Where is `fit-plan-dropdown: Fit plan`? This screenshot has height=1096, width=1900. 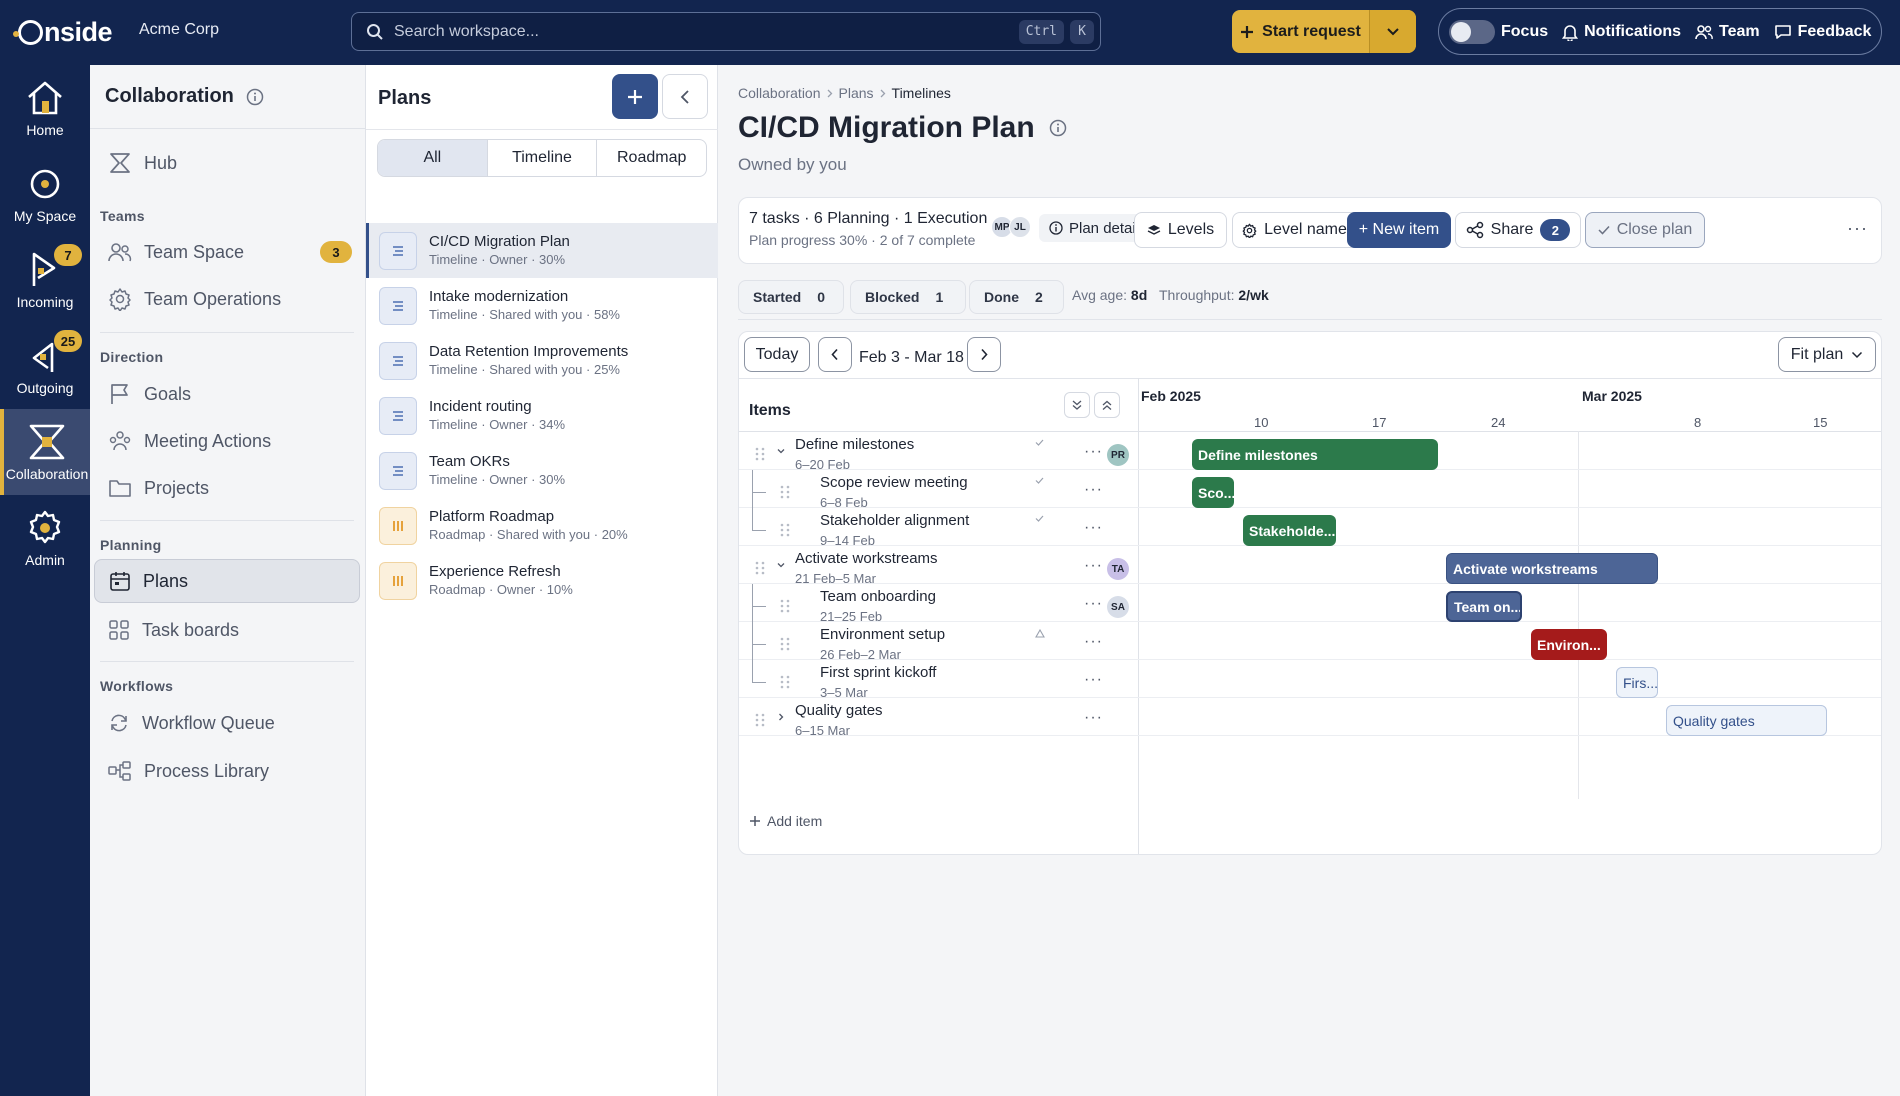 fit-plan-dropdown: Fit plan is located at coordinates (1827, 354).